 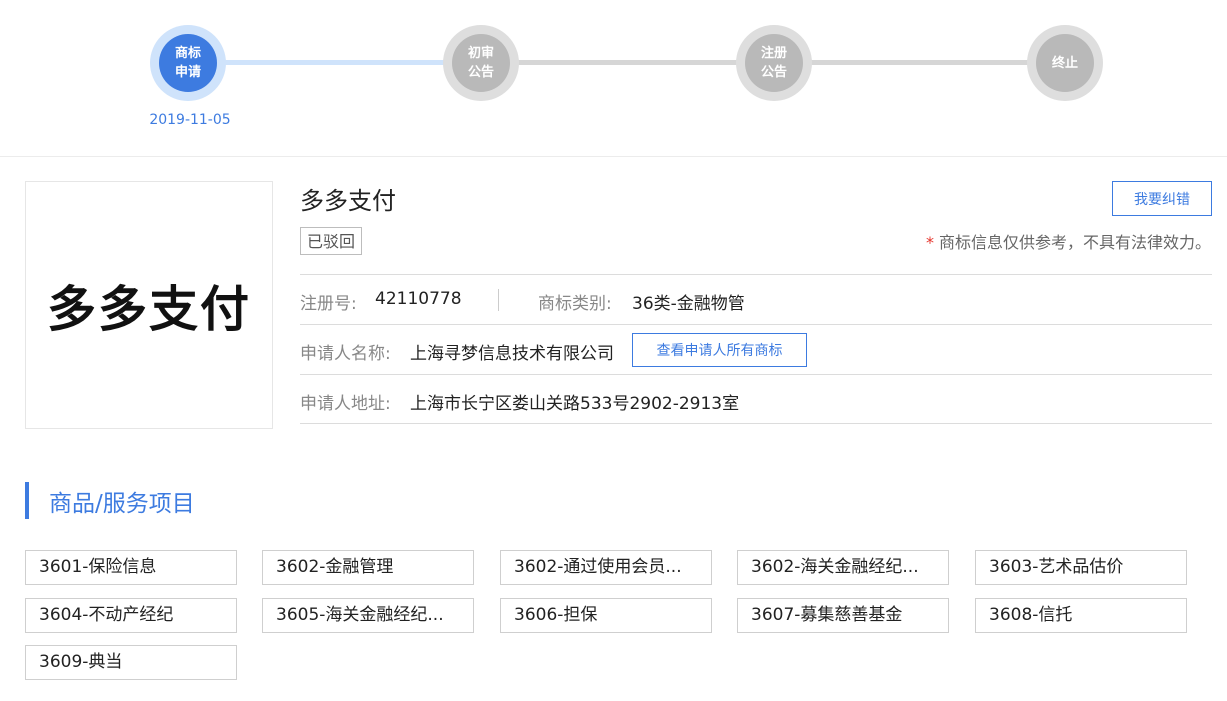 What do you see at coordinates (131, 567) in the screenshot?
I see `goods-item: 3601-保险信息` at bounding box center [131, 567].